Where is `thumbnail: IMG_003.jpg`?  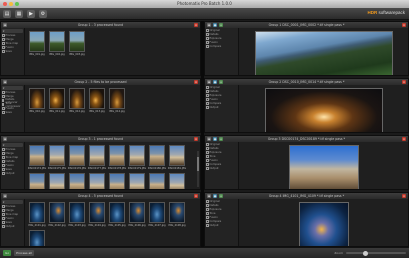 thumbnail: IMG_003.jpg is located at coordinates (77, 43).